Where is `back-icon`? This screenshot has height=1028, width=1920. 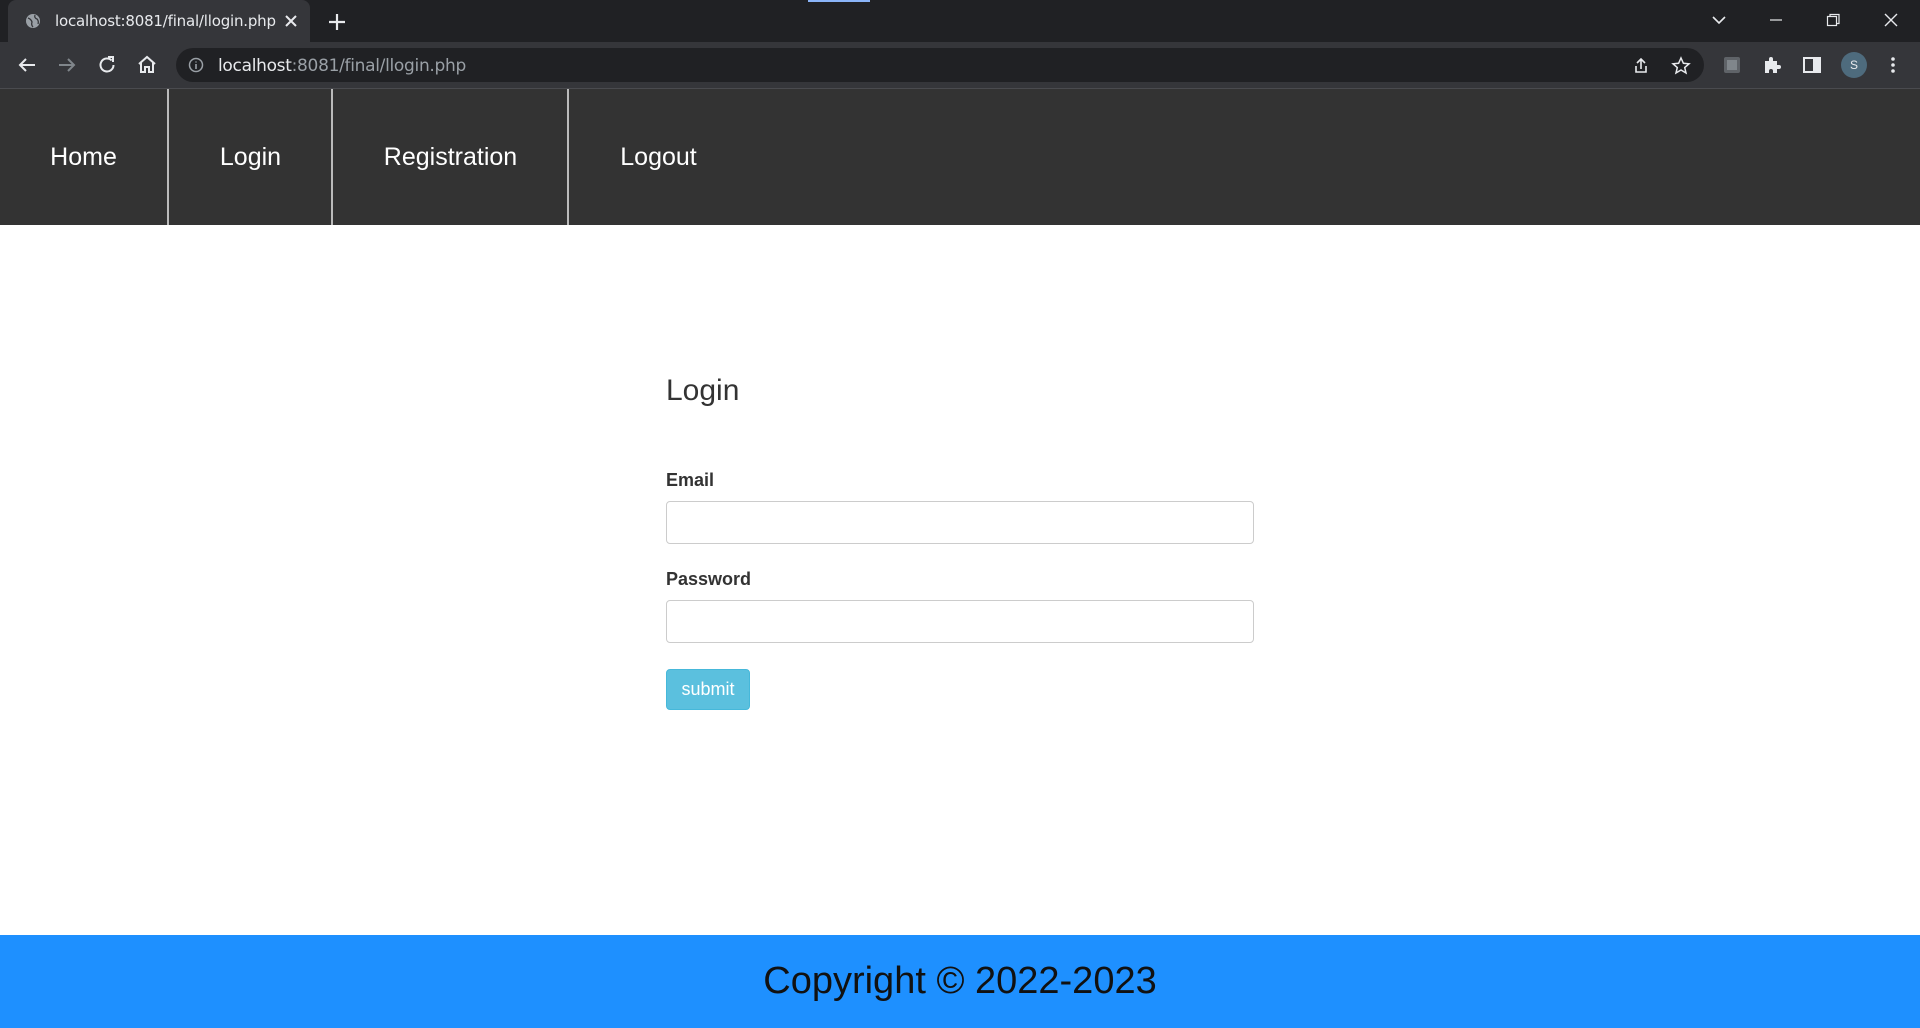
back-icon is located at coordinates (27, 65).